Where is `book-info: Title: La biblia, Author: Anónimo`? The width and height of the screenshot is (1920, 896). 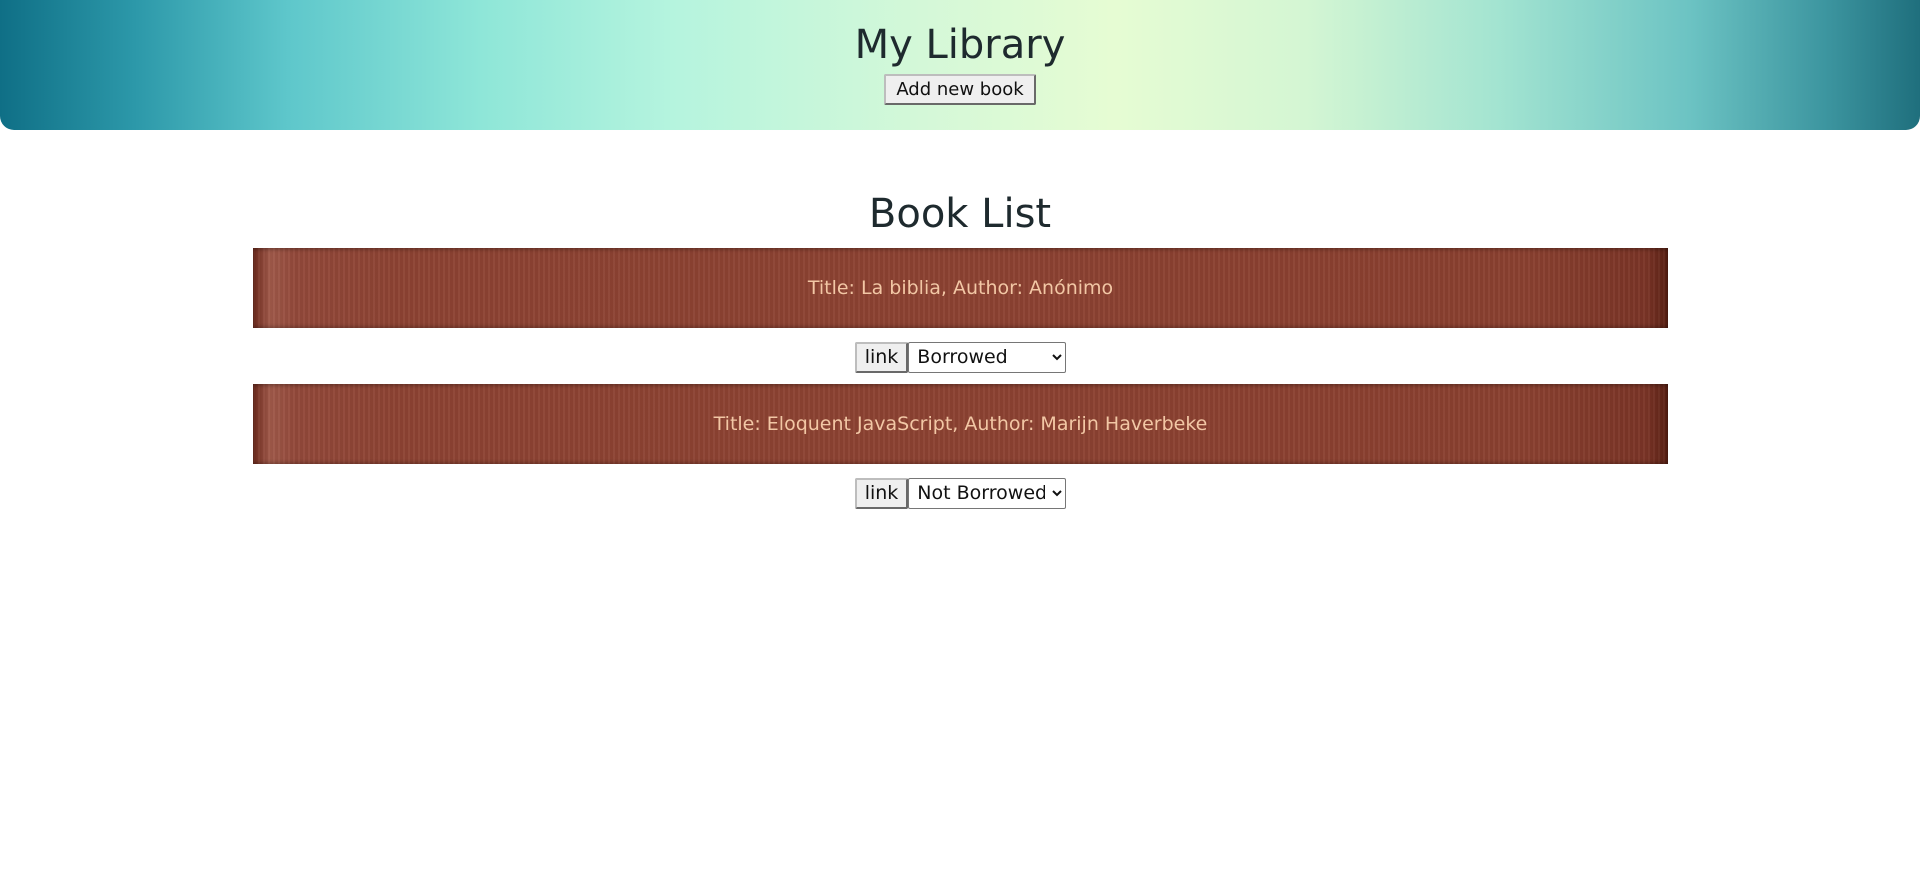
book-info: Title: La biblia, Author: Anónimo is located at coordinates (960, 288).